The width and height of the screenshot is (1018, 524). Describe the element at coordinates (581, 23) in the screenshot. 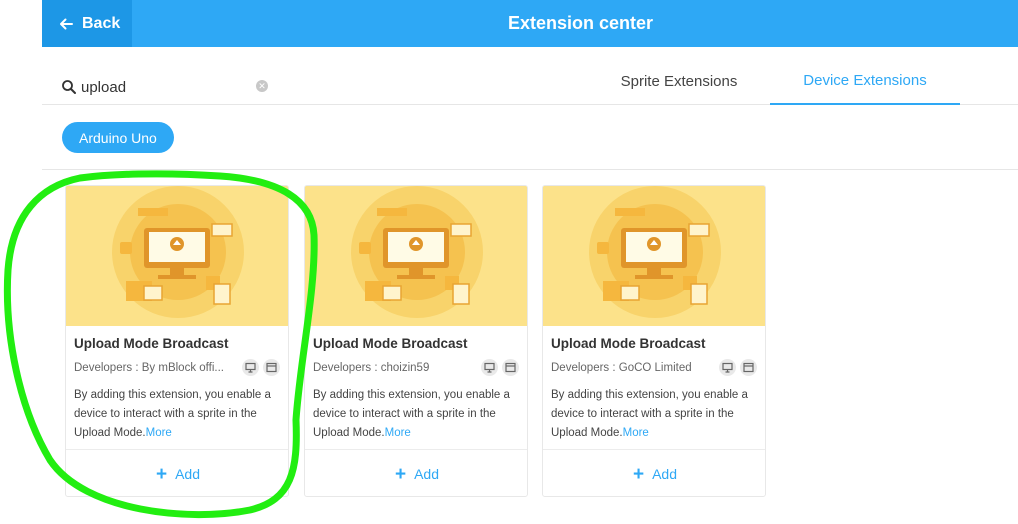

I see `page-title: Extension center` at that location.